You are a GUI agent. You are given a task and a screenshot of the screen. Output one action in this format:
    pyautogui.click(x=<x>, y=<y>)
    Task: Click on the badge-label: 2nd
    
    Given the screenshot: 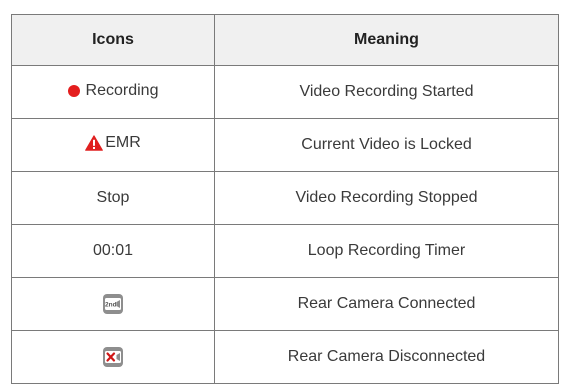 What is the action you would take?
    pyautogui.click(x=111, y=304)
    